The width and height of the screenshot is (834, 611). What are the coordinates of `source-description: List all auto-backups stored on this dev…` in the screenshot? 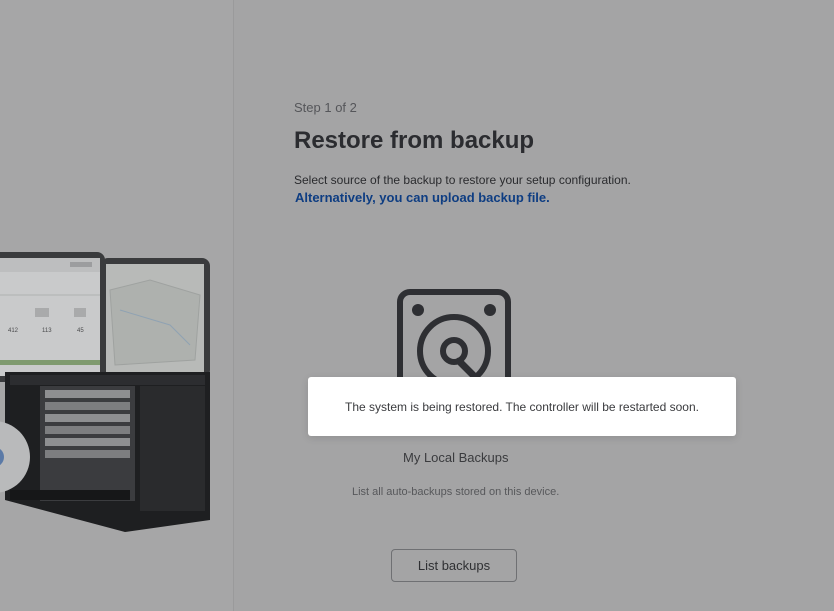 It's located at (456, 492).